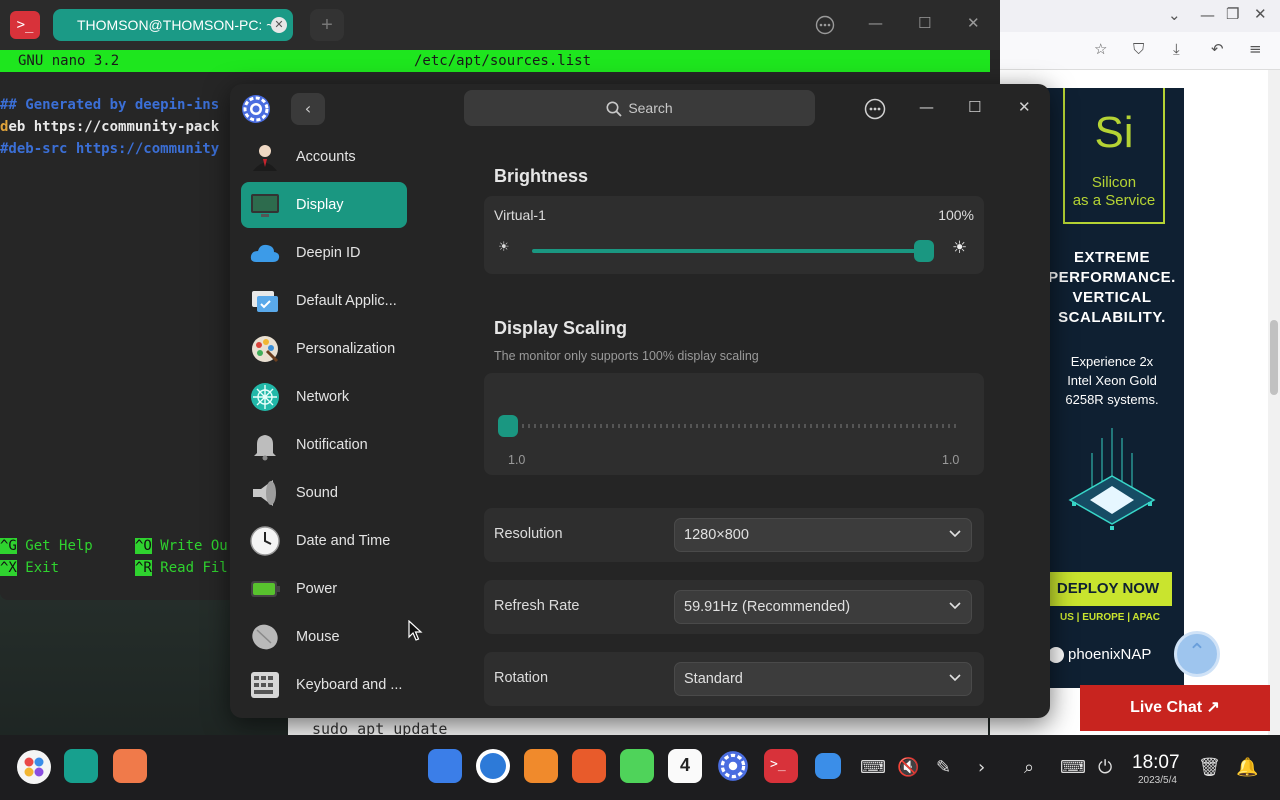 The image size is (1280, 800). What do you see at coordinates (825, 25) in the screenshot?
I see `more-options-icon` at bounding box center [825, 25].